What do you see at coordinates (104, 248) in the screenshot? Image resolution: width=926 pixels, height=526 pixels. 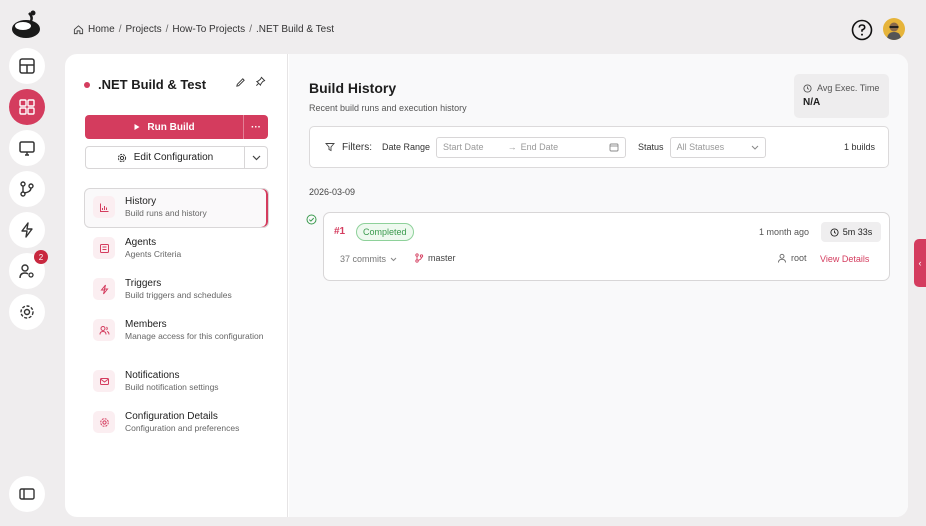 I see `agent-icon` at bounding box center [104, 248].